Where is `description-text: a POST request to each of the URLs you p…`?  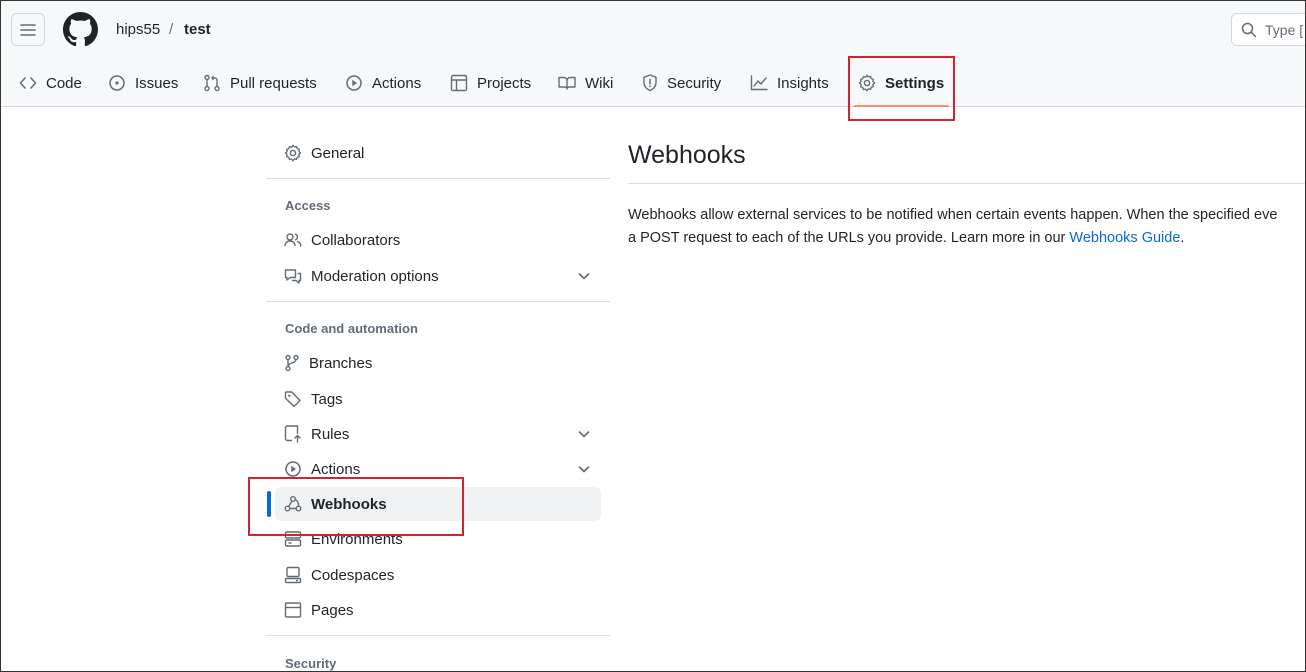 description-text: a POST request to each of the URLs you p… is located at coordinates (849, 238).